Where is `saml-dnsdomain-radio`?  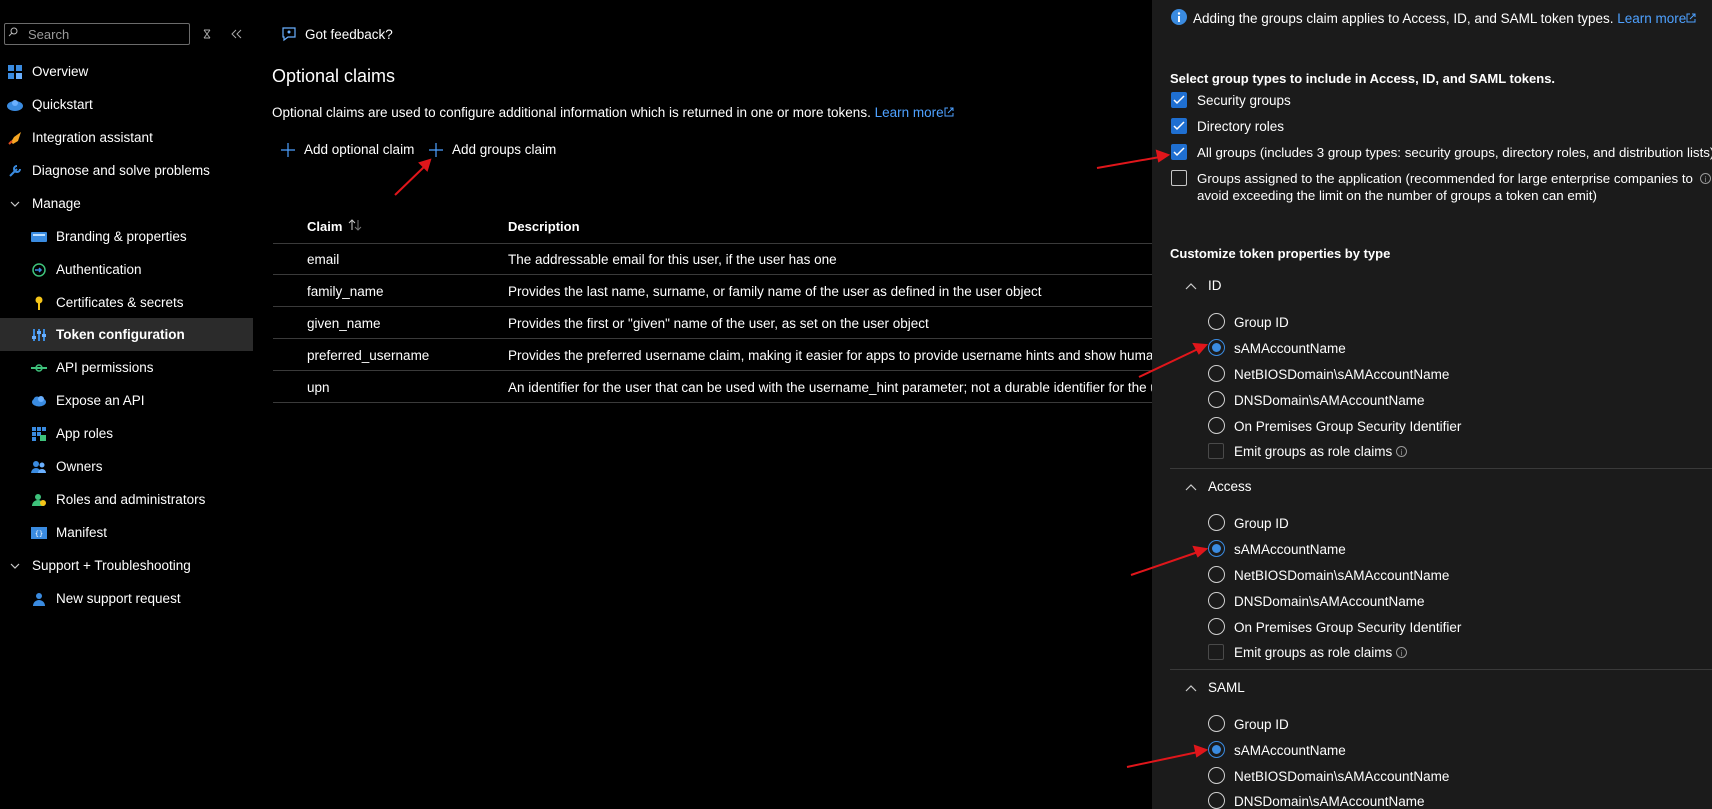 saml-dnsdomain-radio is located at coordinates (1216, 800).